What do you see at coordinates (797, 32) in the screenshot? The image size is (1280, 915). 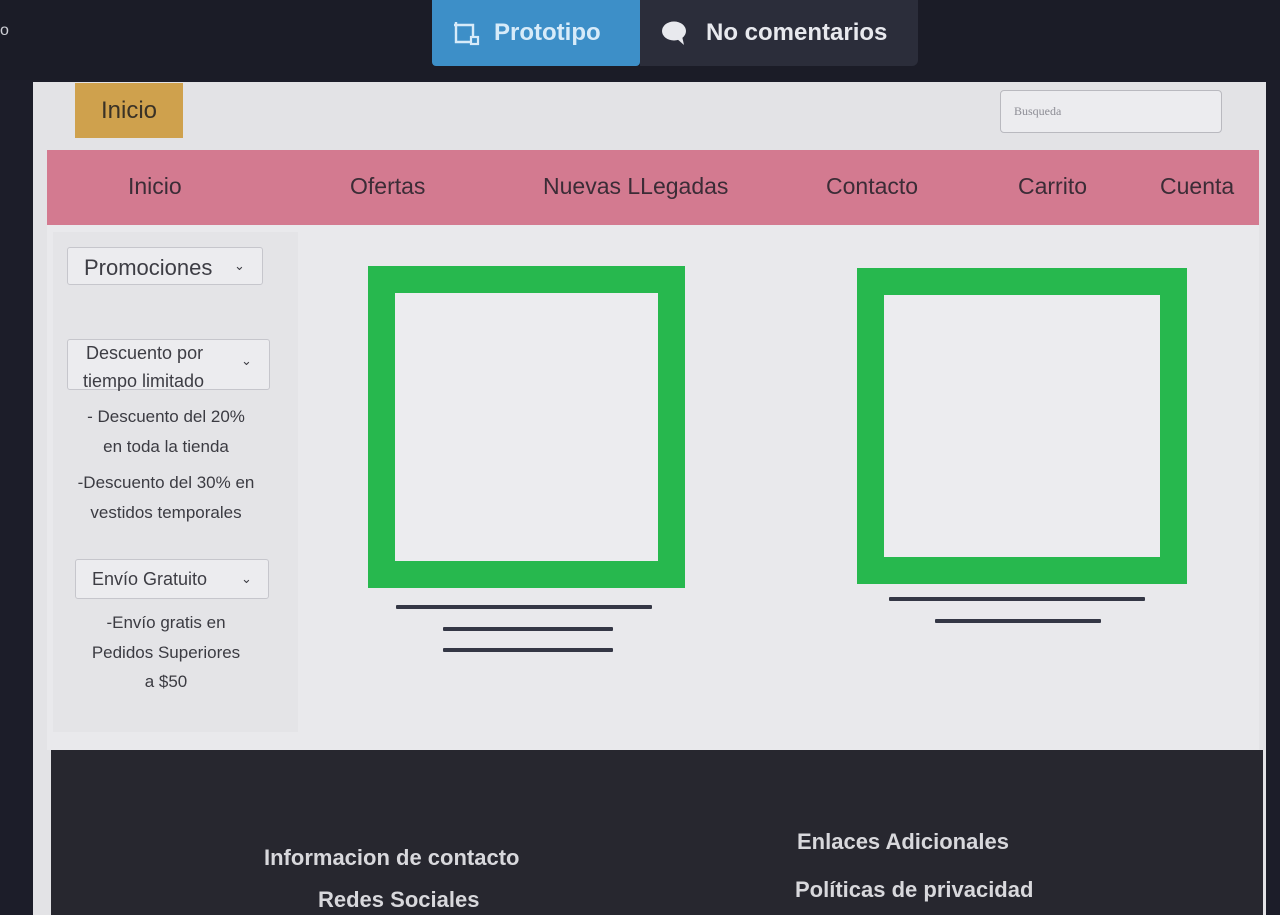 I see `comments-tab-label: No comentarios` at bounding box center [797, 32].